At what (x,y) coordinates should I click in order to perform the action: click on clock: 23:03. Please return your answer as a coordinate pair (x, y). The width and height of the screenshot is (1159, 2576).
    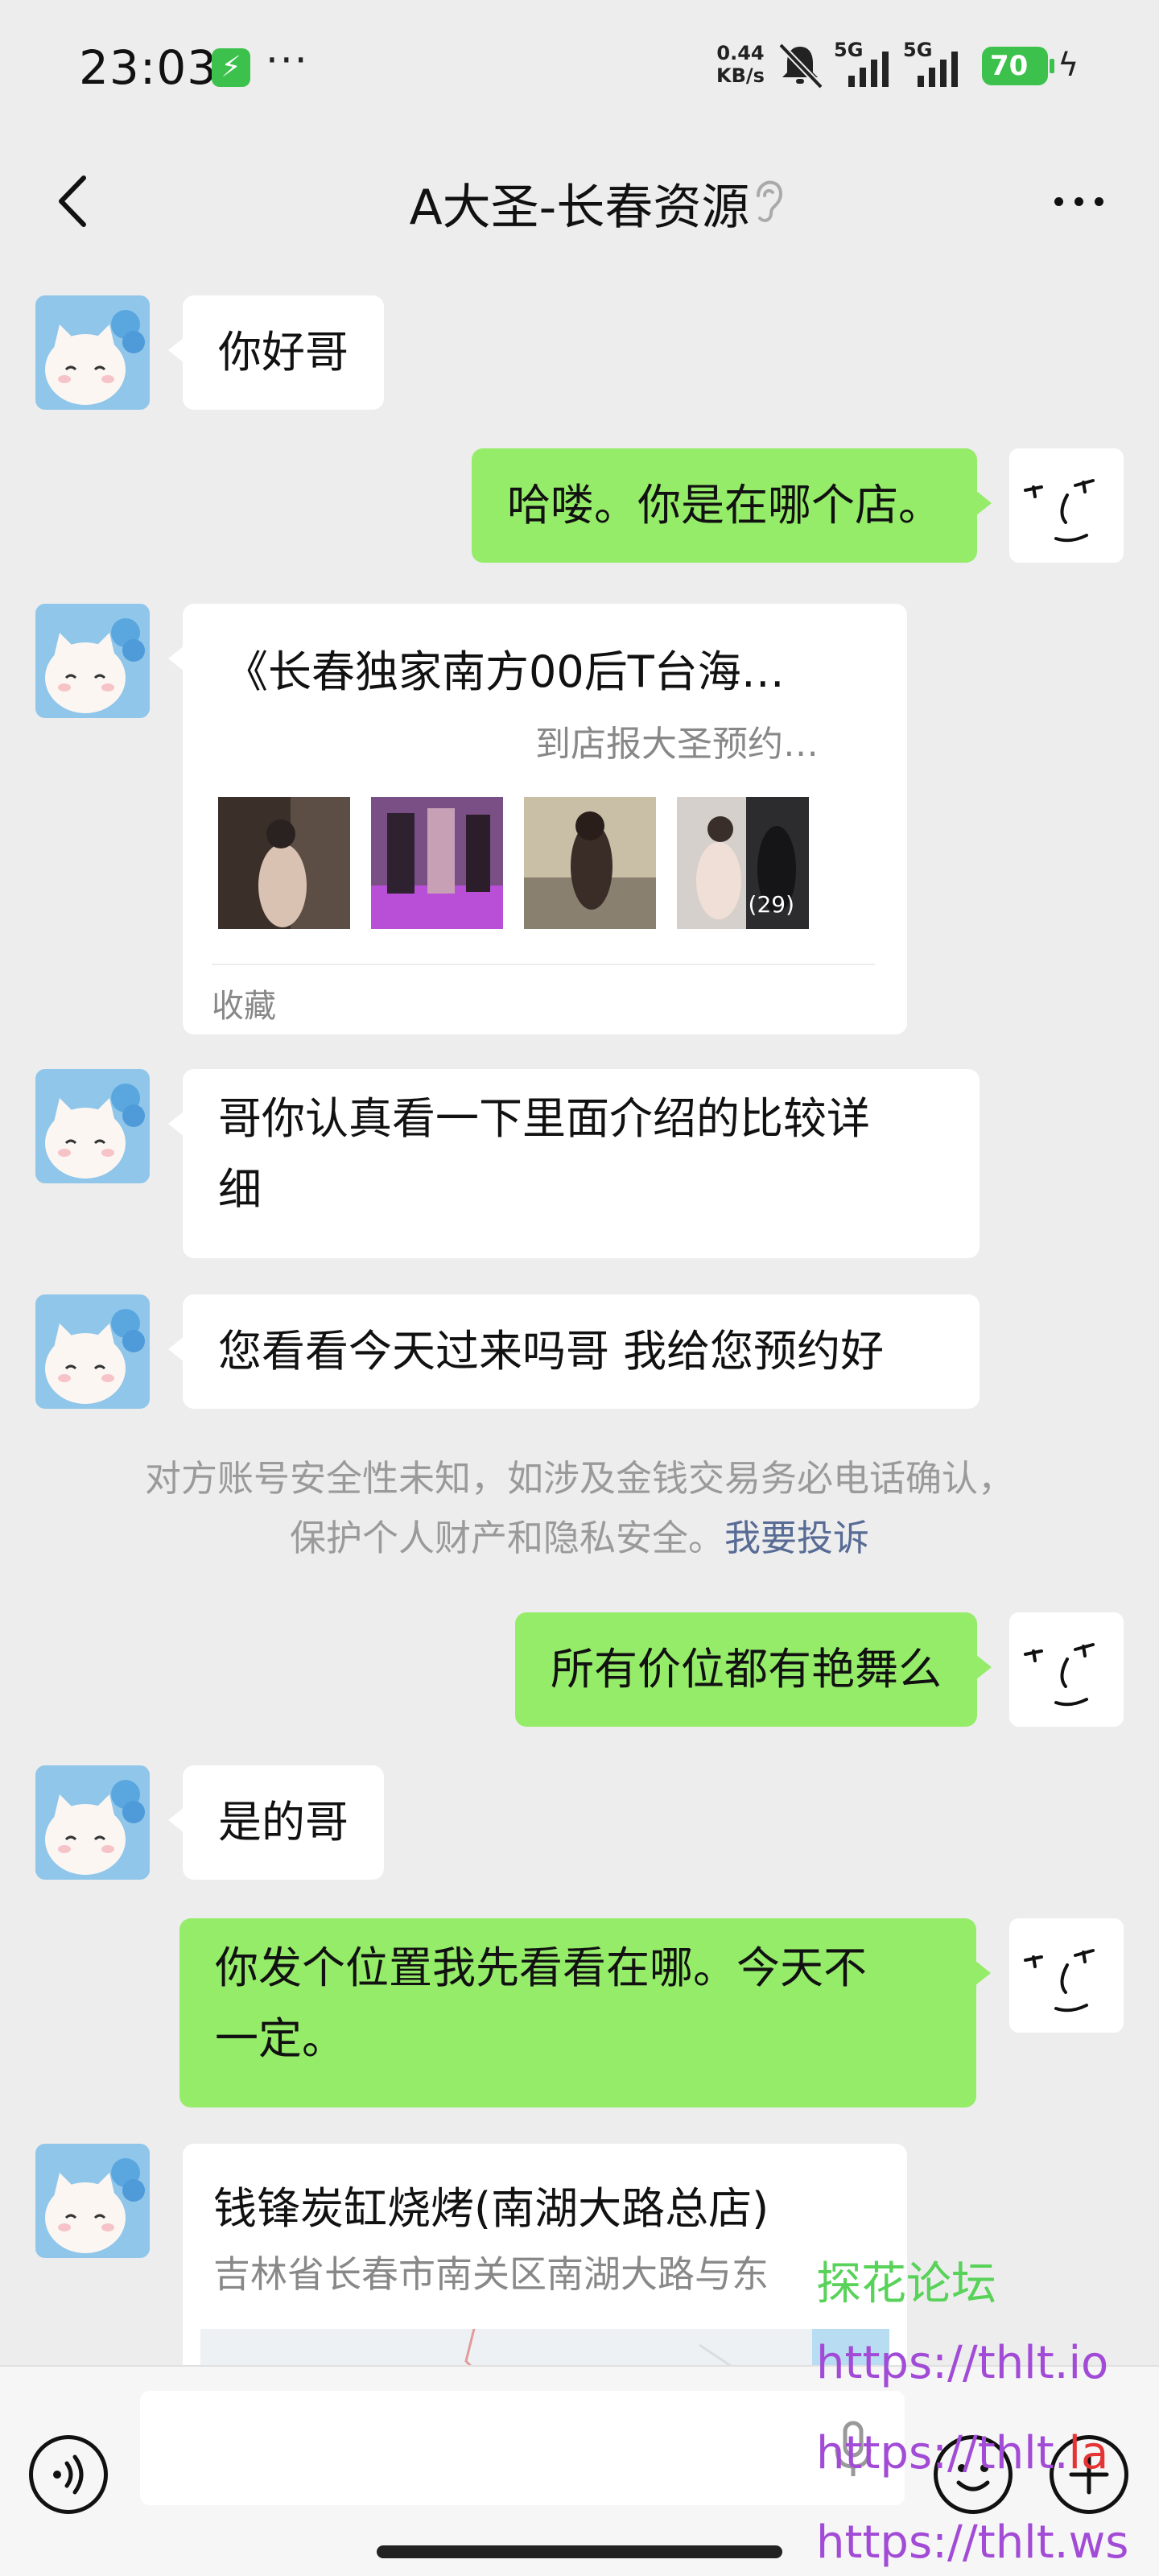
    Looking at the image, I should click on (148, 67).